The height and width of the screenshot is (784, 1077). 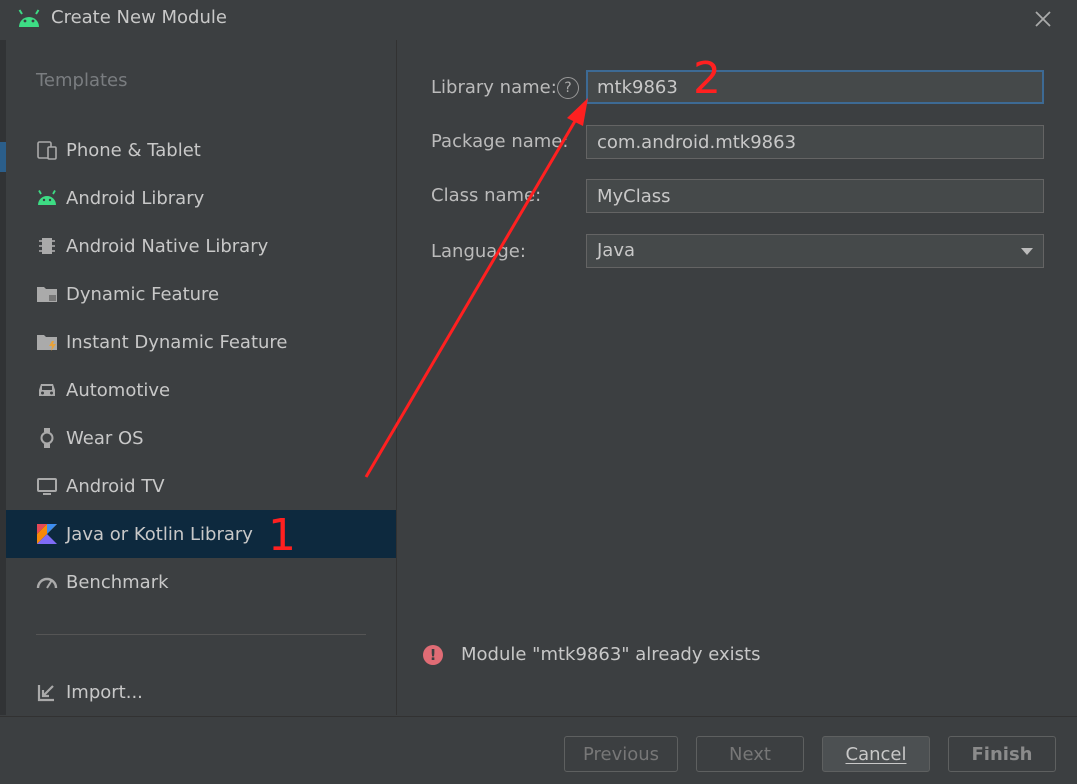 I want to click on sidebar-item-android-library: Android Library, so click(x=201, y=198).